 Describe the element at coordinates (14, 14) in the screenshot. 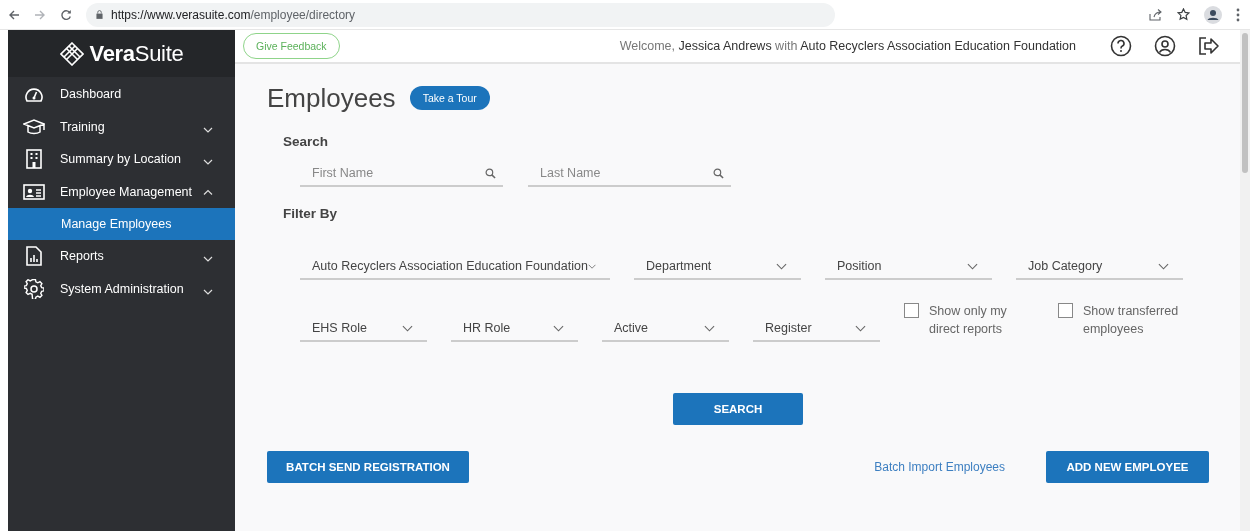

I see `back-icon` at that location.